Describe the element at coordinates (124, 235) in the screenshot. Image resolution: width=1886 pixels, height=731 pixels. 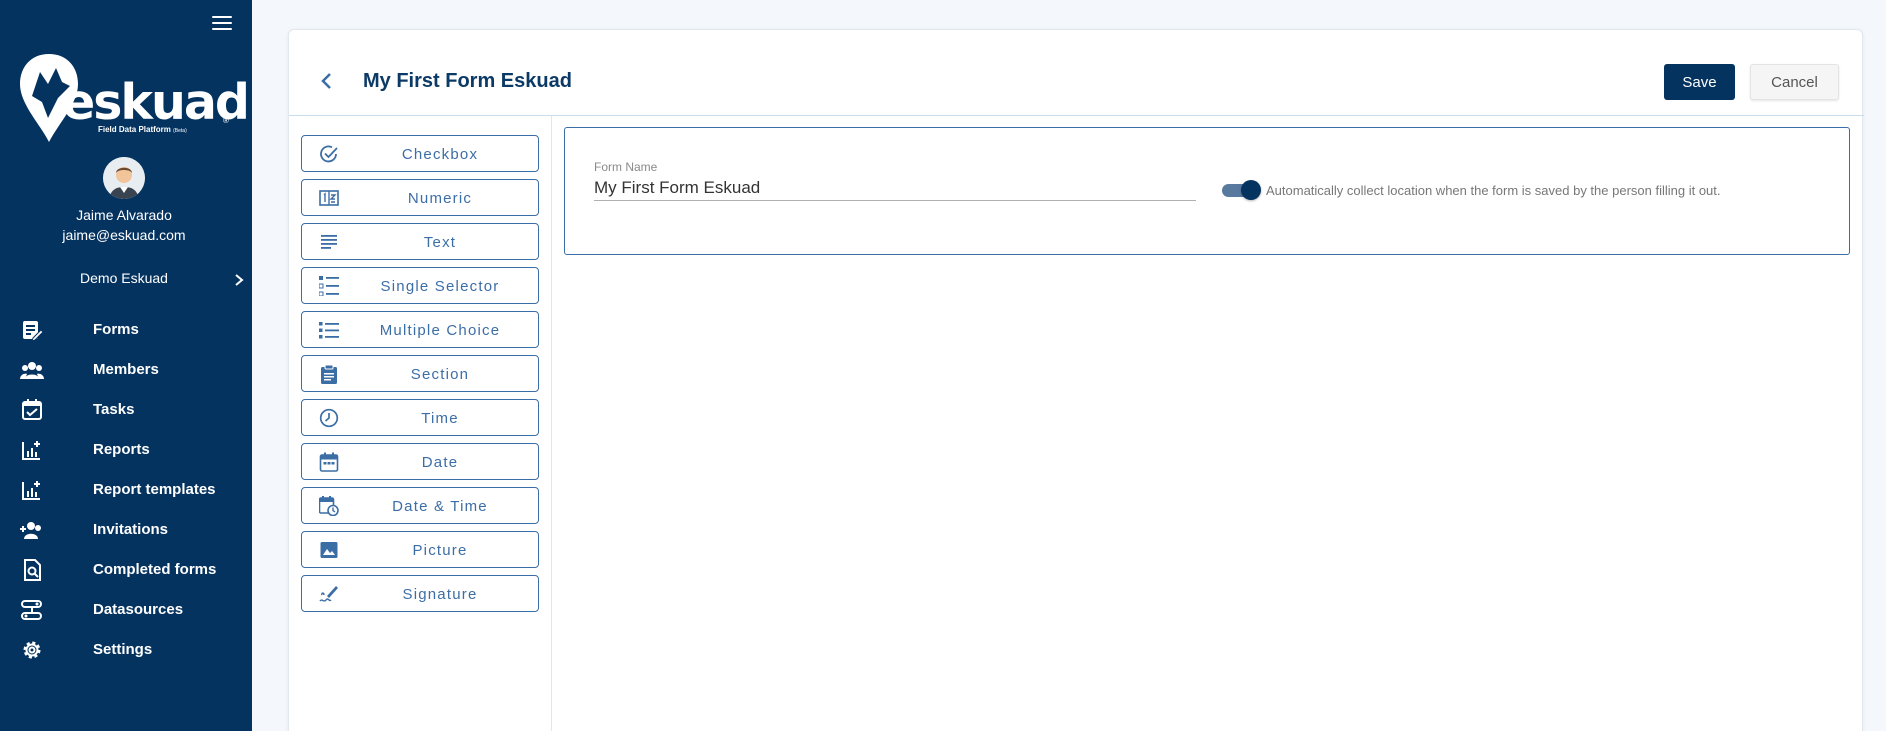
I see `user-email: jaime@eskuad.com` at that location.